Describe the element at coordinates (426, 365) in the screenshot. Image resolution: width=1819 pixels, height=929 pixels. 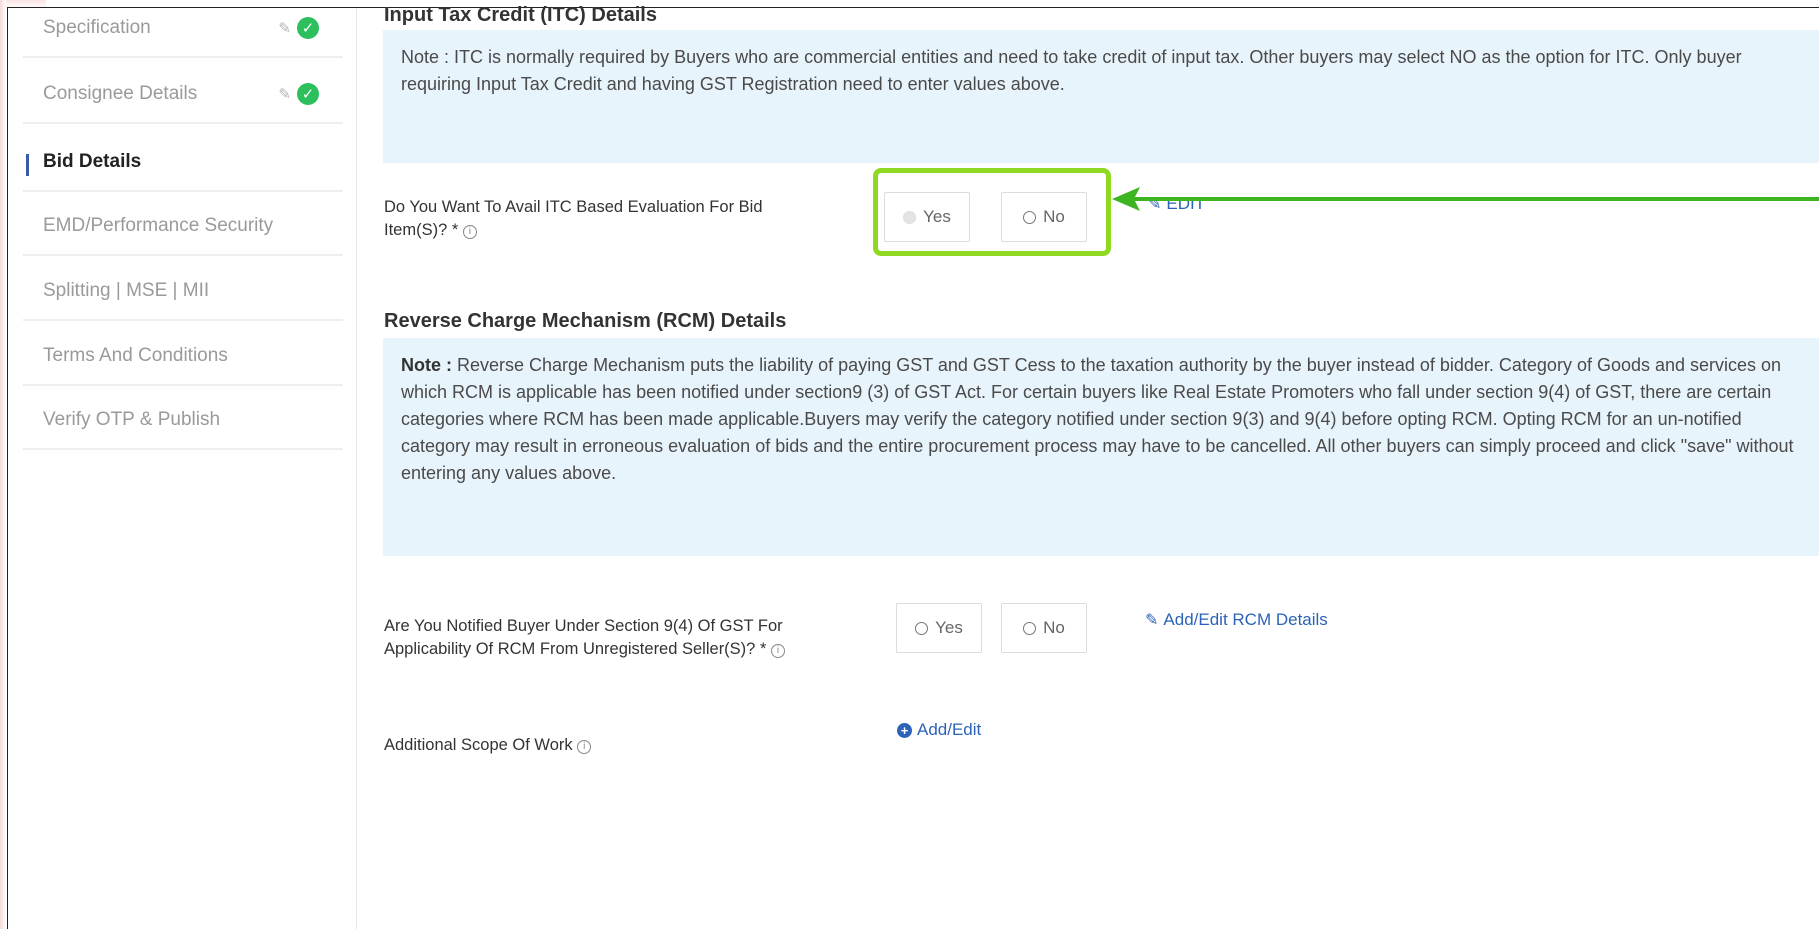
I see `rcm-note-prefix: Note :` at that location.